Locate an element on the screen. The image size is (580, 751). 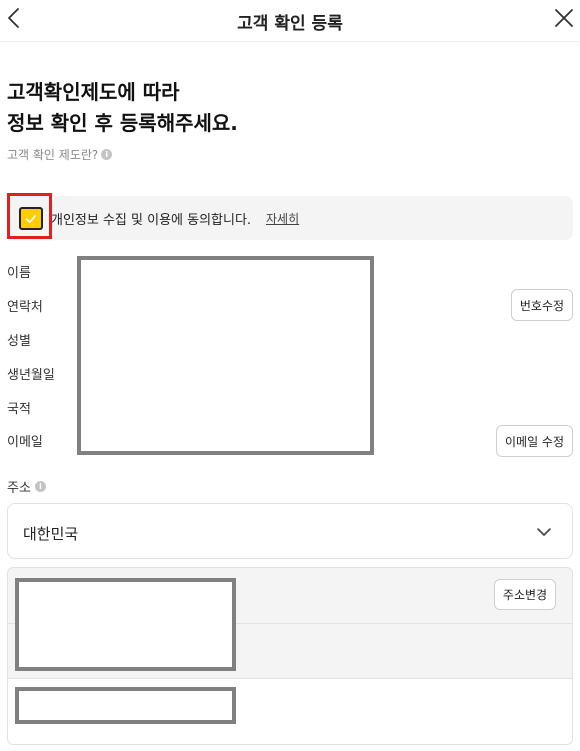
masked-address-detail is located at coordinates (125, 705).